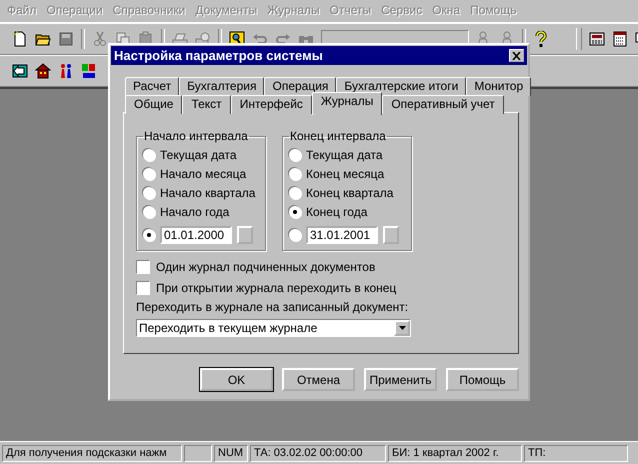 This screenshot has width=638, height=464. I want to click on caret-icon, so click(402, 328).